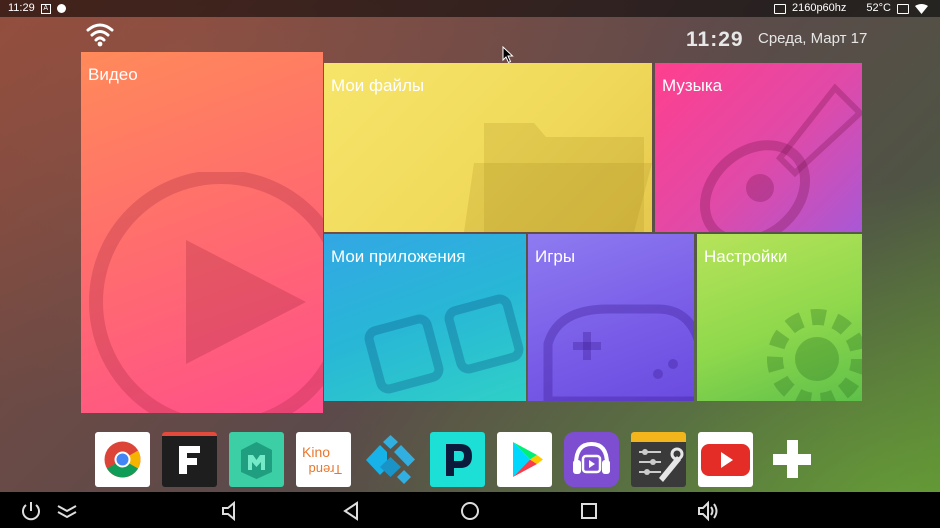 This screenshot has height=528, width=940. Describe the element at coordinates (113, 74) in the screenshot. I see `tile-video-label: Видео` at that location.